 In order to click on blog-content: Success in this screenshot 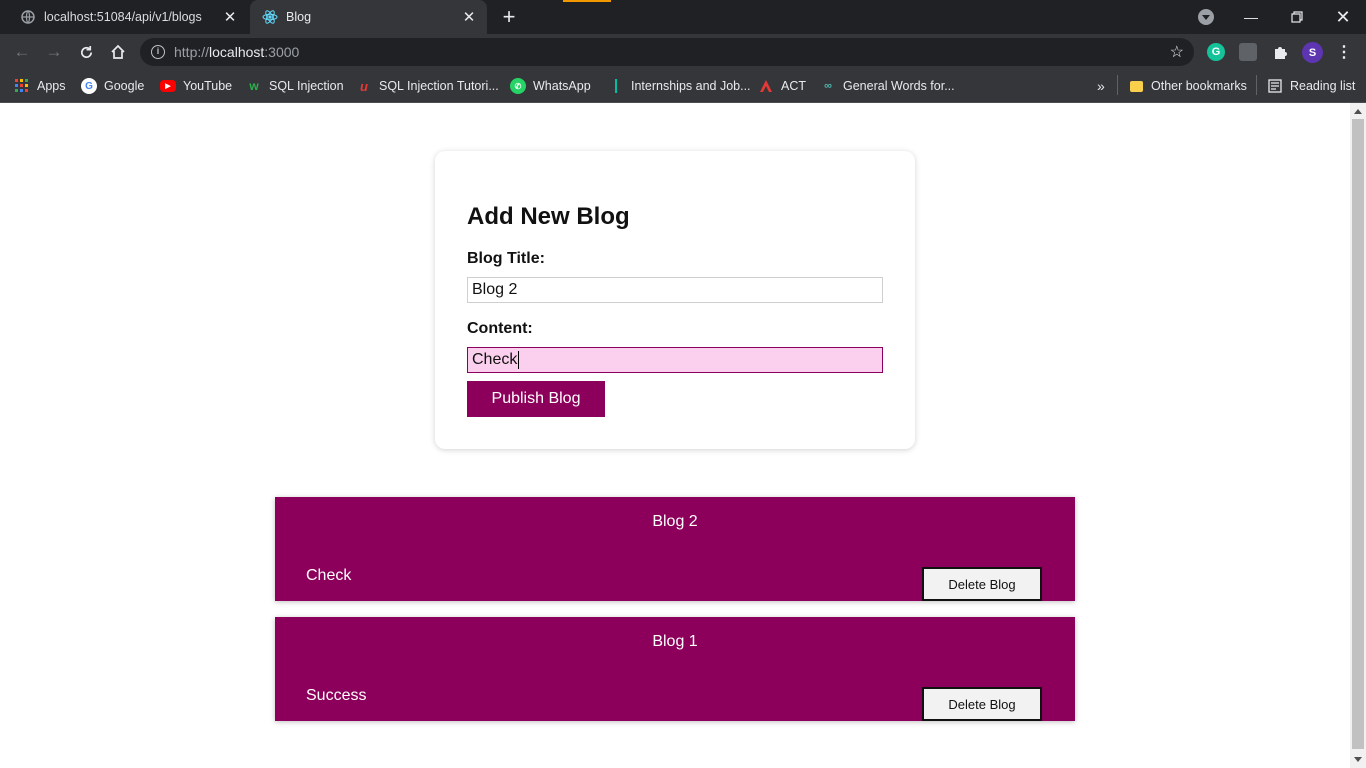, I will do `click(336, 695)`.